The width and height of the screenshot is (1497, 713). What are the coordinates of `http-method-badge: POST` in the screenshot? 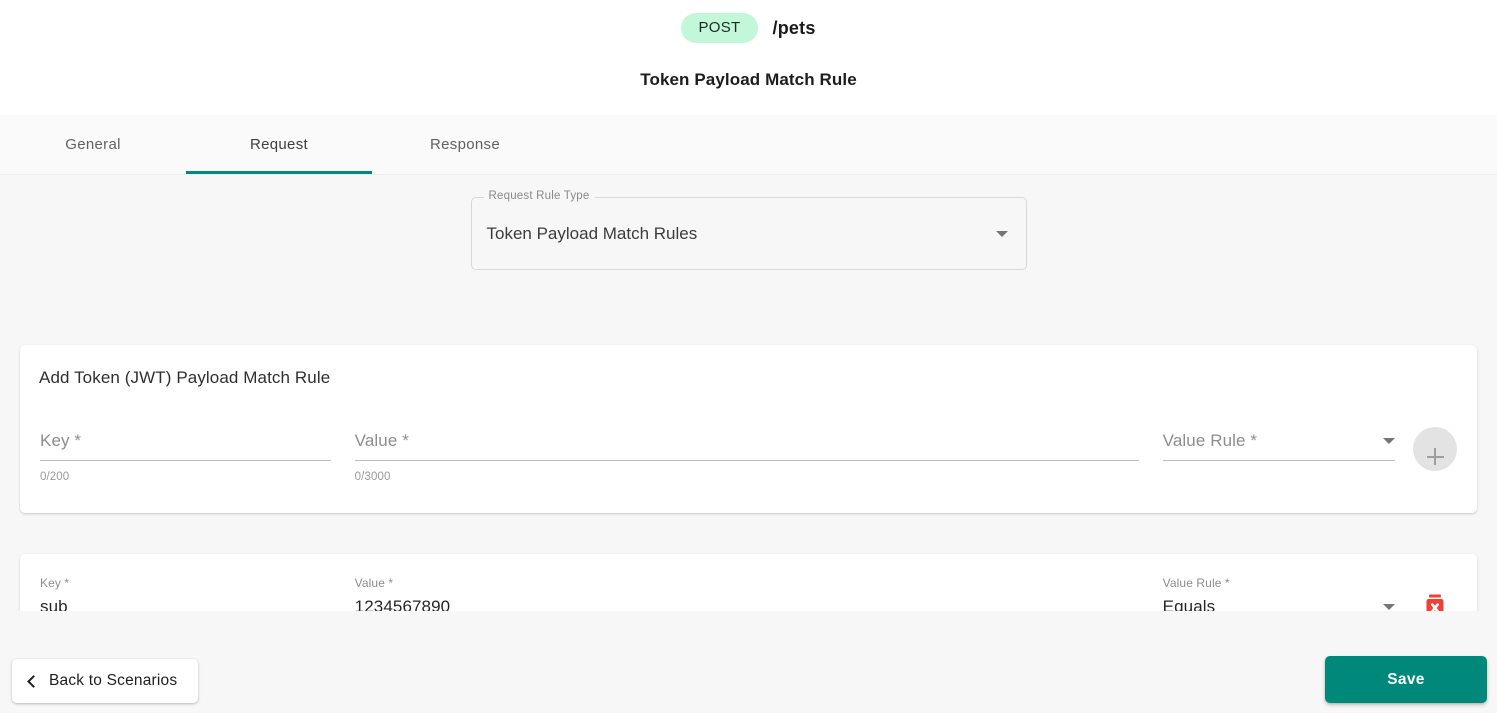 It's located at (719, 28).